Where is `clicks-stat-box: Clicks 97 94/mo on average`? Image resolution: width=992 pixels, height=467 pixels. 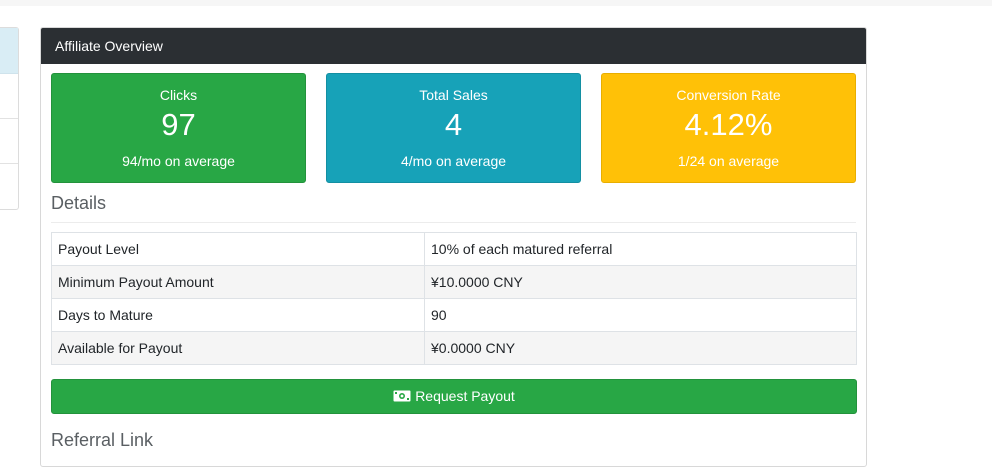 clicks-stat-box: Clicks 97 94/mo on average is located at coordinates (178, 128).